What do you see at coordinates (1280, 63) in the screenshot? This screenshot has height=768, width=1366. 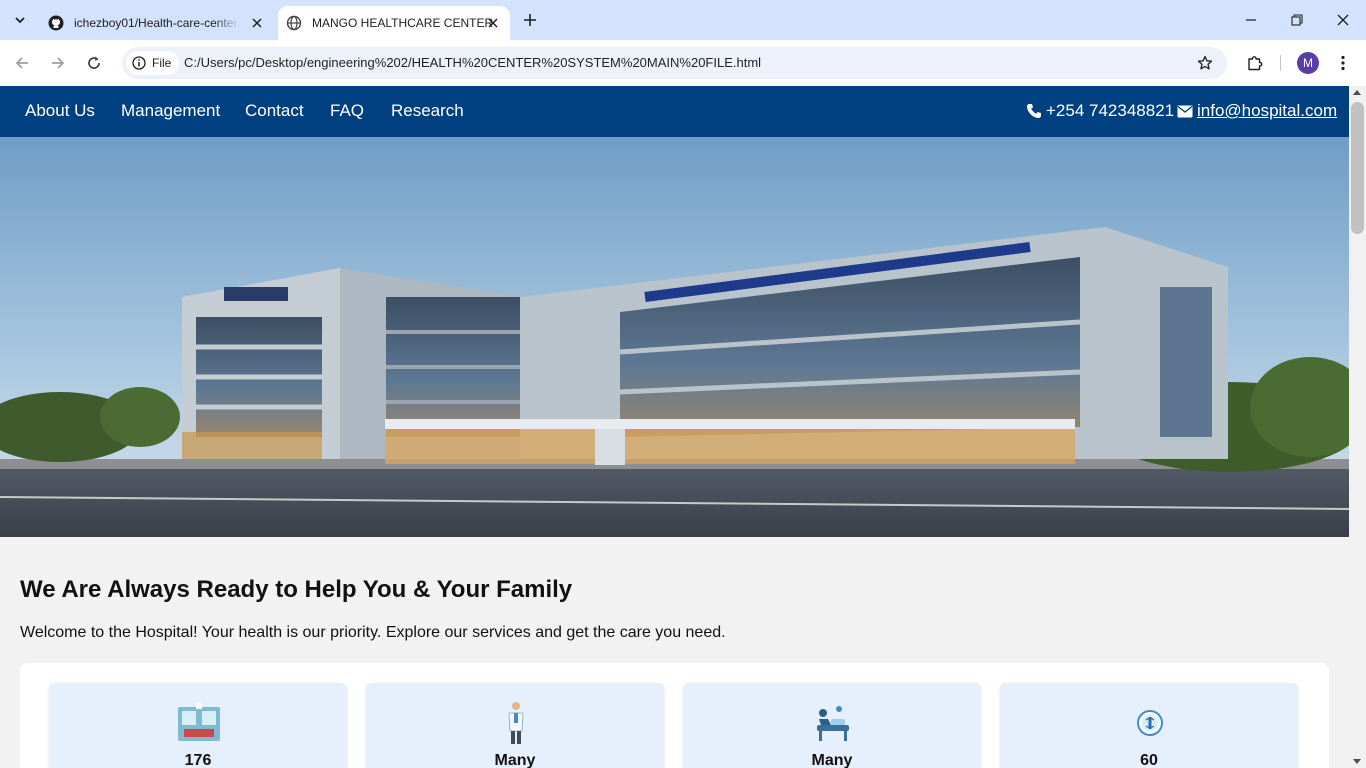 I see `toolbar-separator` at bounding box center [1280, 63].